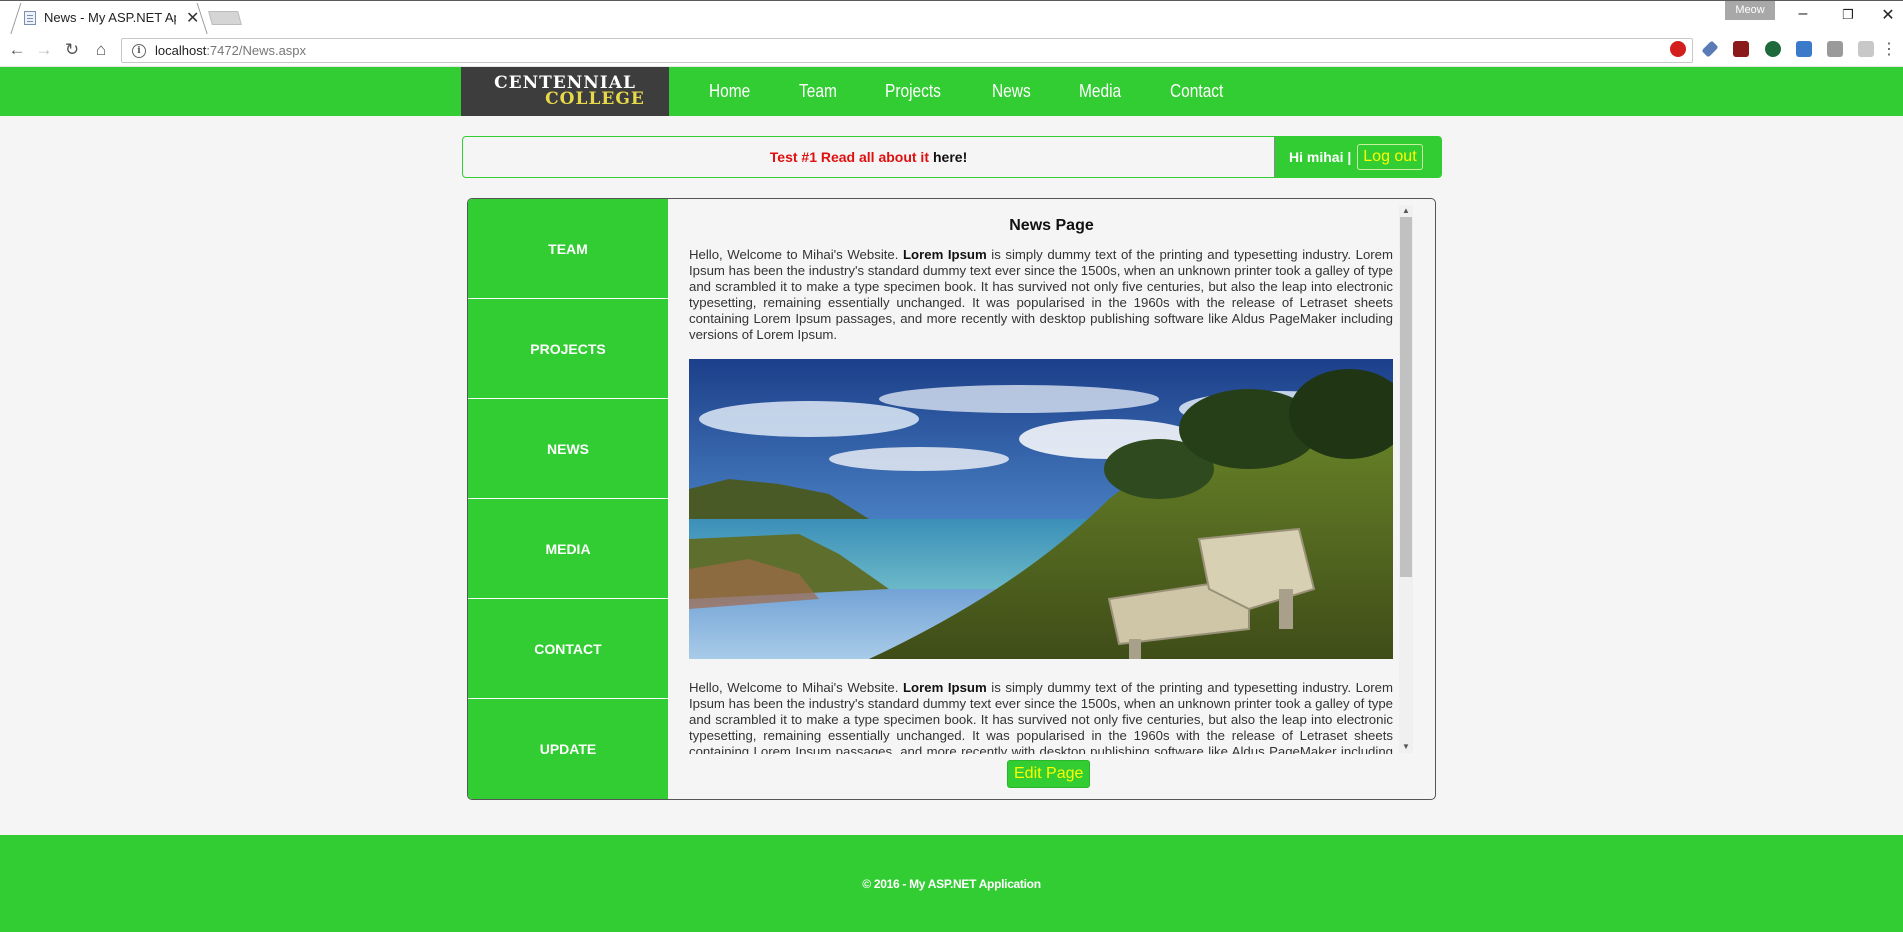 The width and height of the screenshot is (1903, 932). Describe the element at coordinates (225, 18) in the screenshot. I see `new-tab-button` at that location.